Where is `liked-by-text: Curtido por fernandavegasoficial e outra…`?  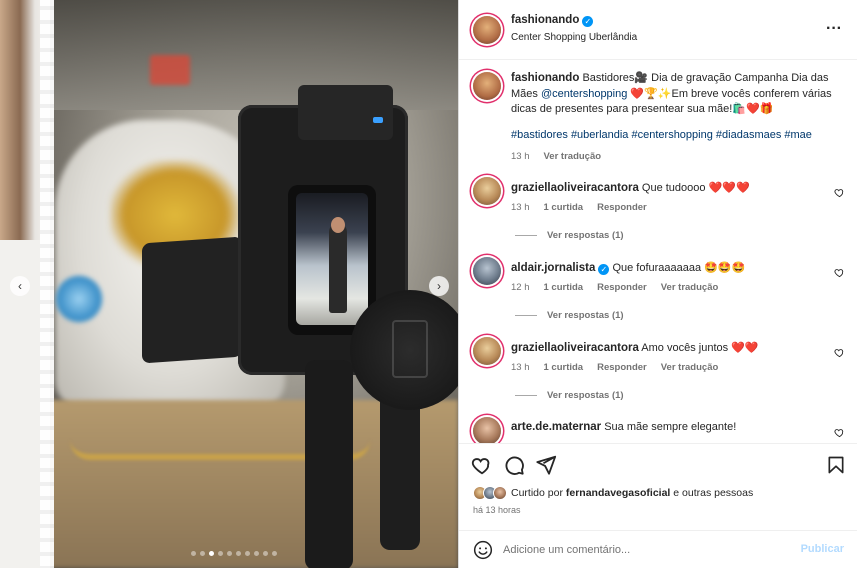 liked-by-text: Curtido por fernandavegasoficial e outra… is located at coordinates (632, 493).